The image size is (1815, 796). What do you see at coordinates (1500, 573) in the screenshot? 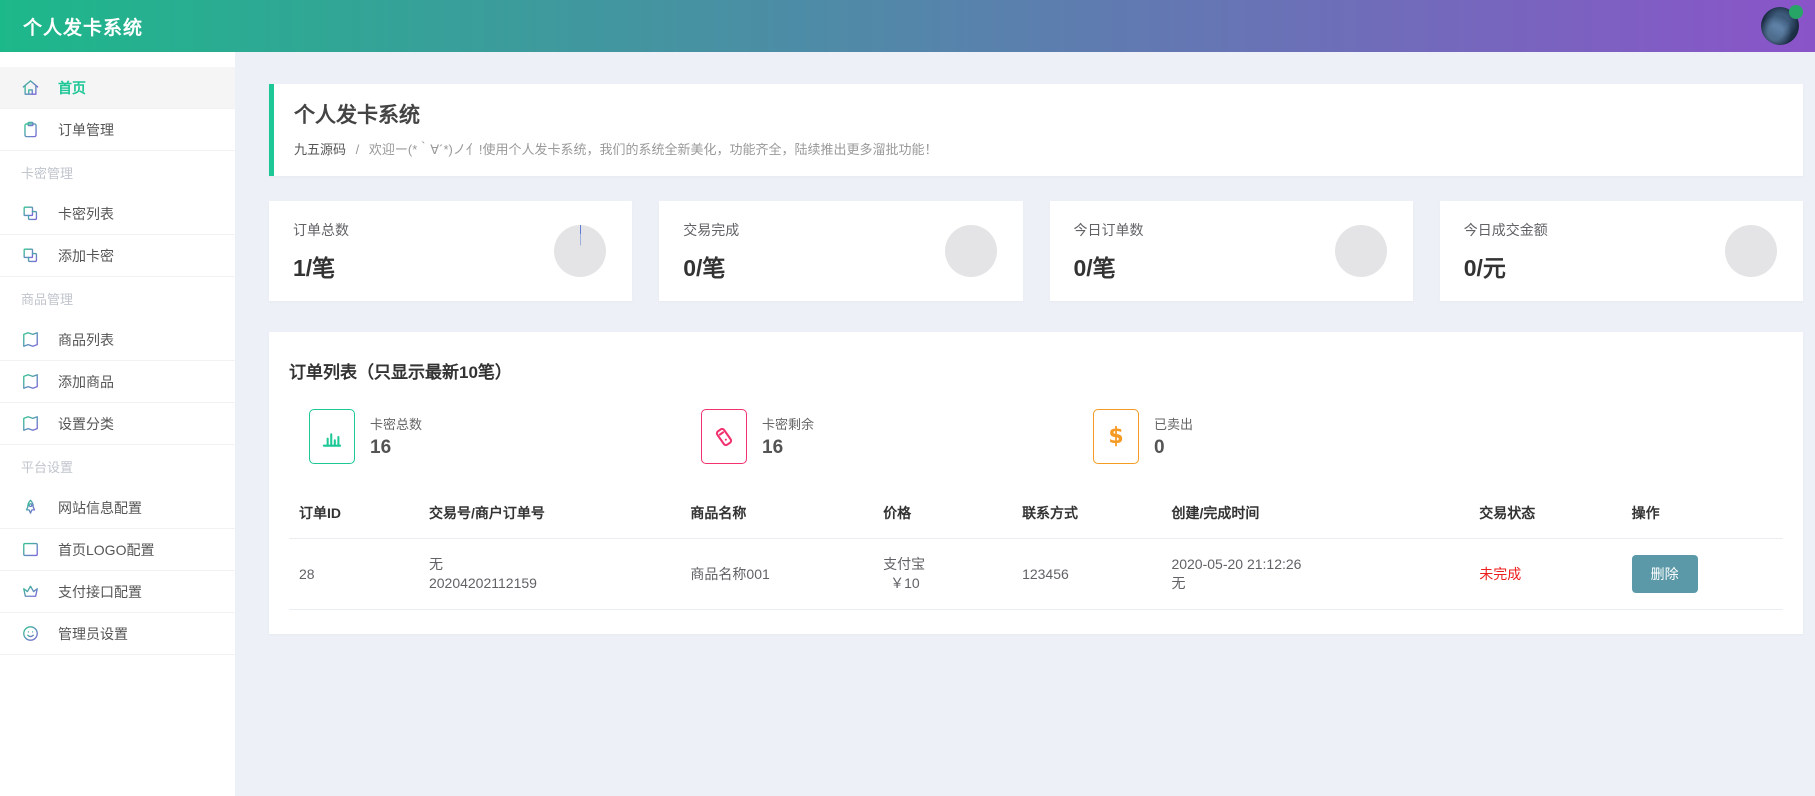
I see `status-badge: 未完成` at bounding box center [1500, 573].